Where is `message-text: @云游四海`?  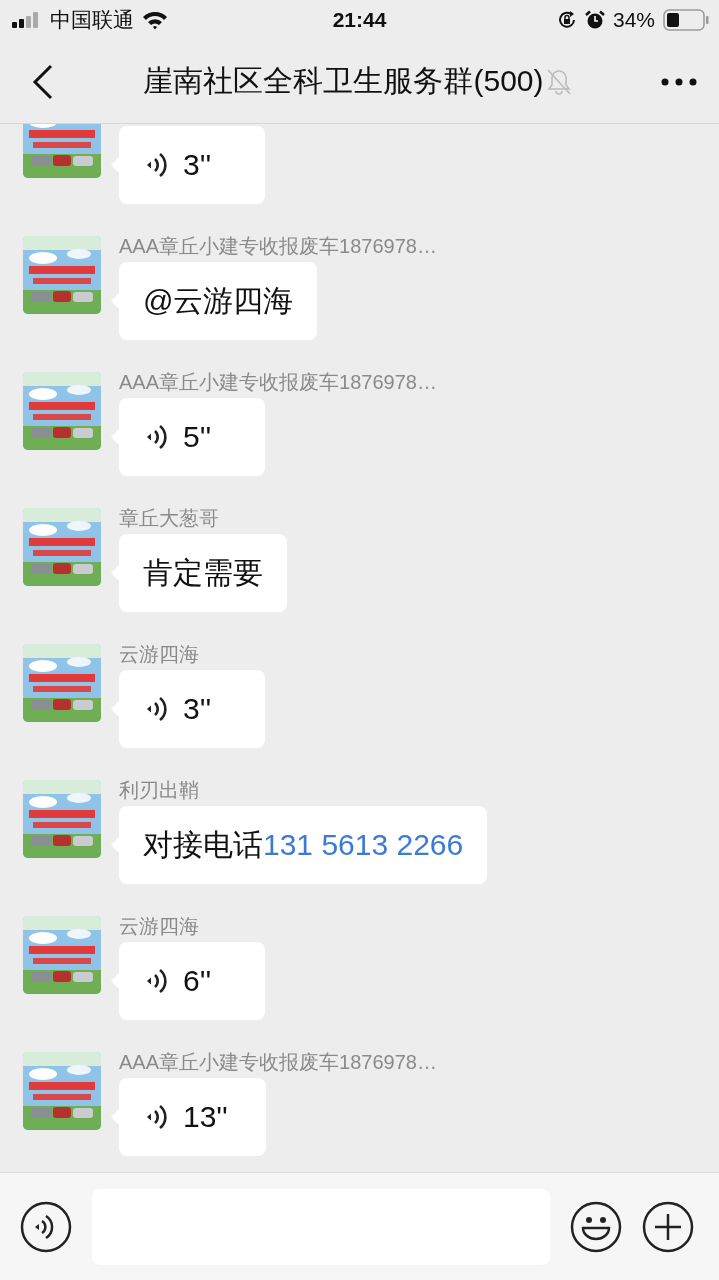 message-text: @云游四海 is located at coordinates (218, 300).